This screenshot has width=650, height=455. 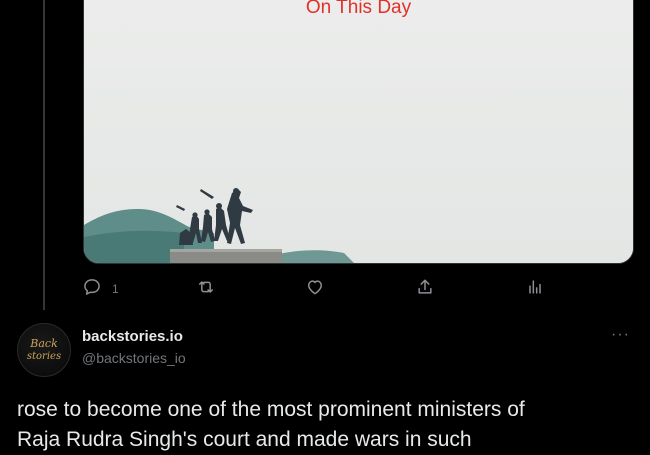 I want to click on like-icon, so click(x=315, y=287).